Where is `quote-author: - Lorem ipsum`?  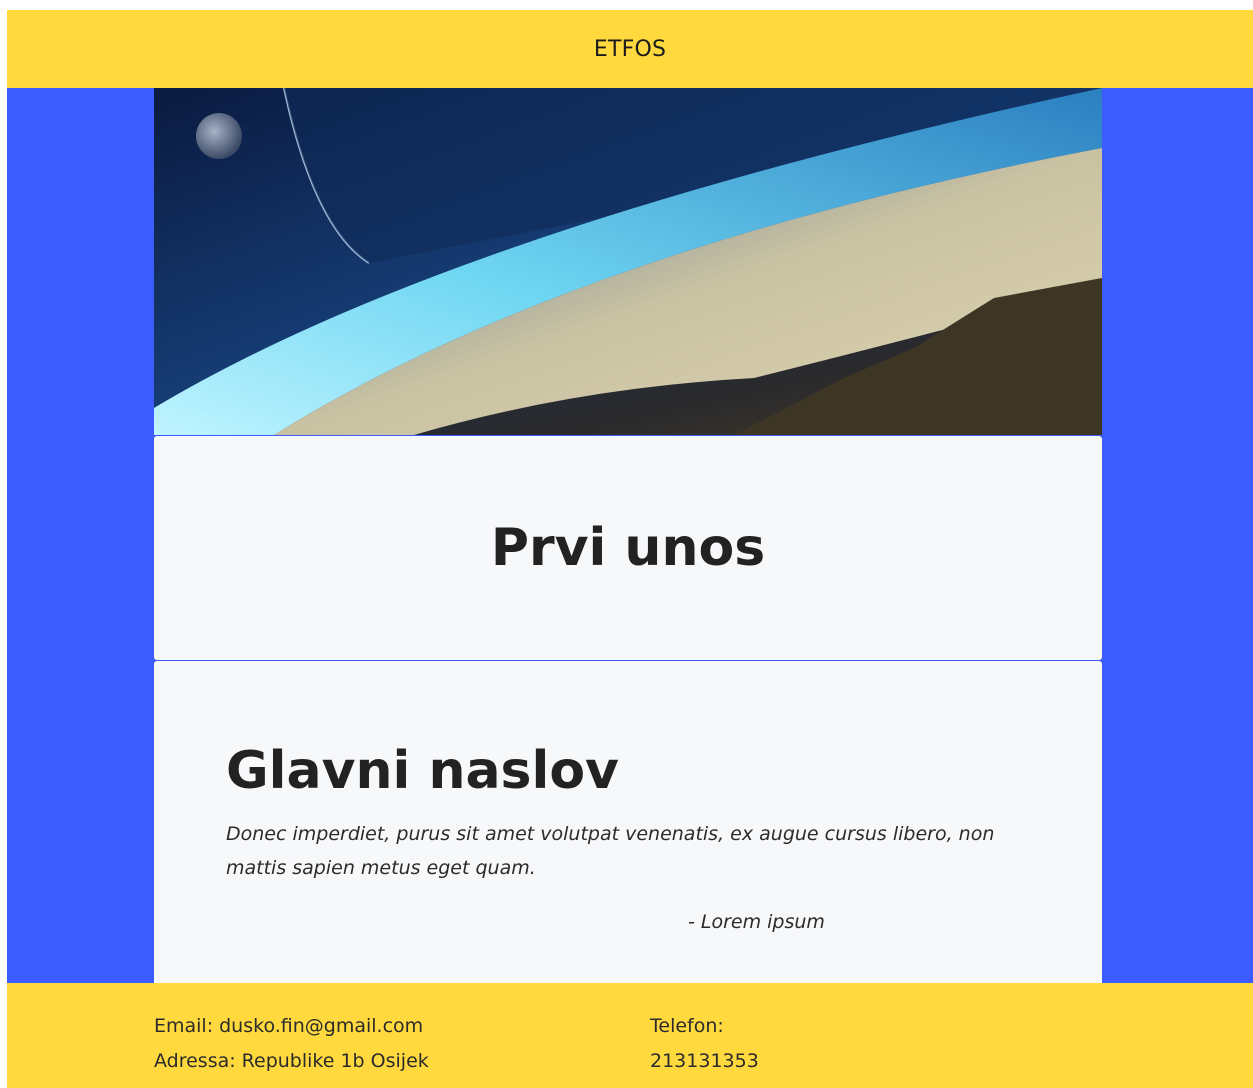 quote-author: - Lorem ipsum is located at coordinates (756, 922).